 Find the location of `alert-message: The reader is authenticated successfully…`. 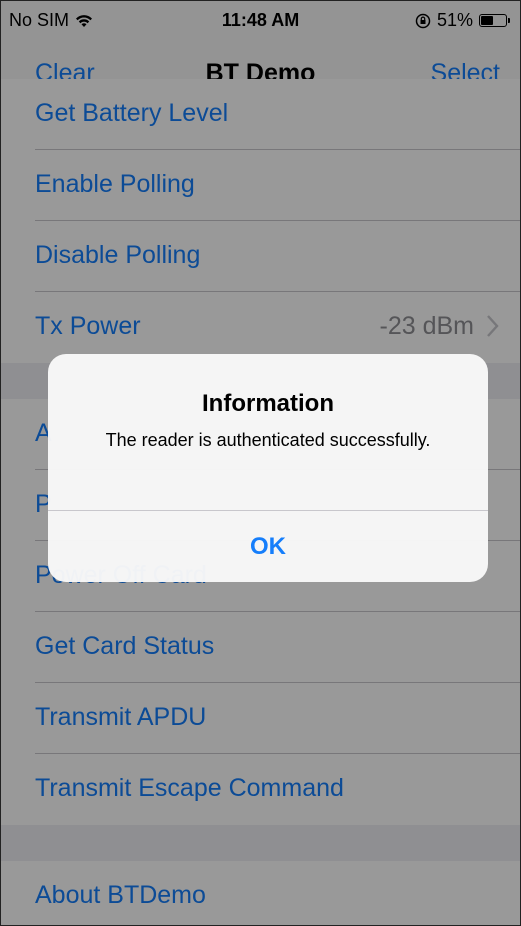

alert-message: The reader is authenticated successfully… is located at coordinates (268, 440).